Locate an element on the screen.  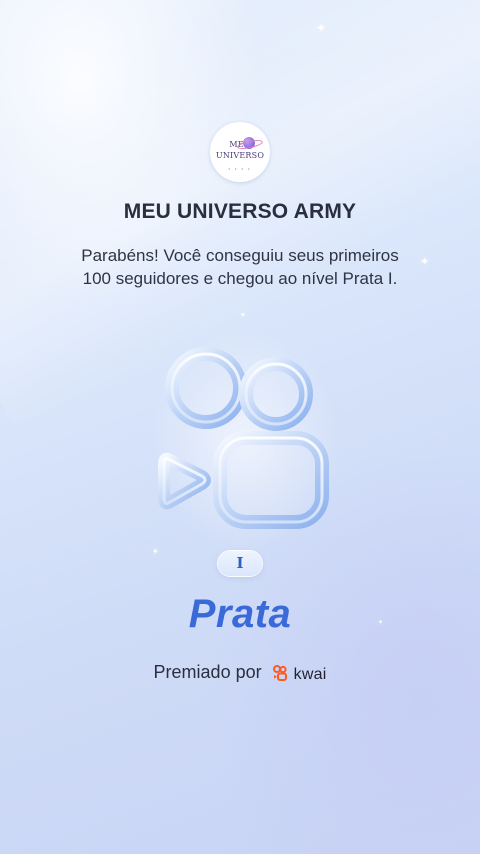
profile-name: MEU UNIVERSO ARMY is located at coordinates (240, 211).